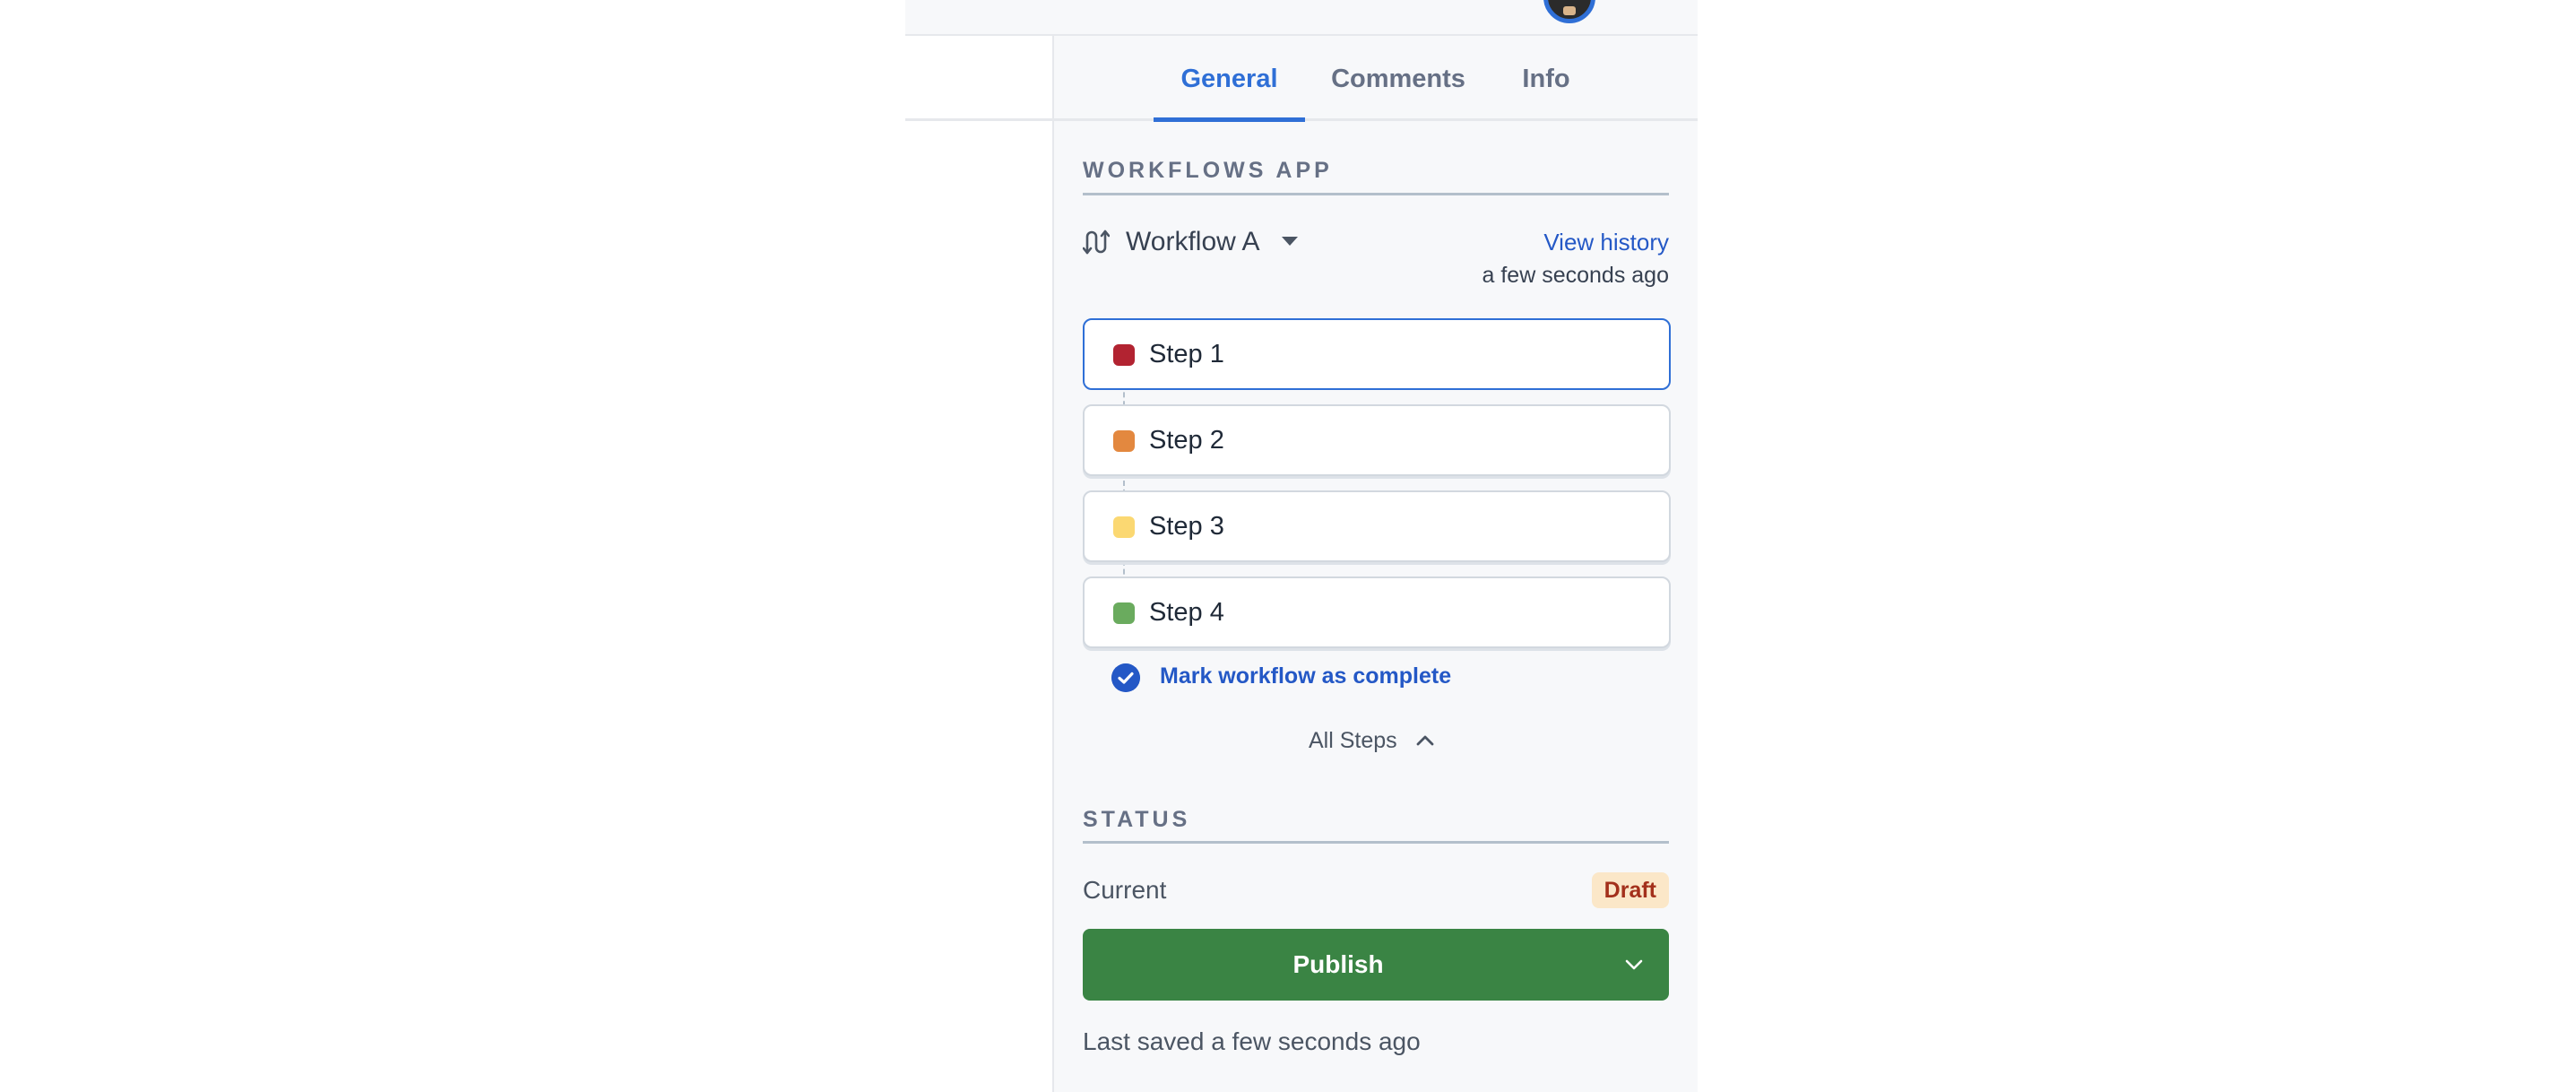  I want to click on step-item-1: Step 1, so click(1377, 354).